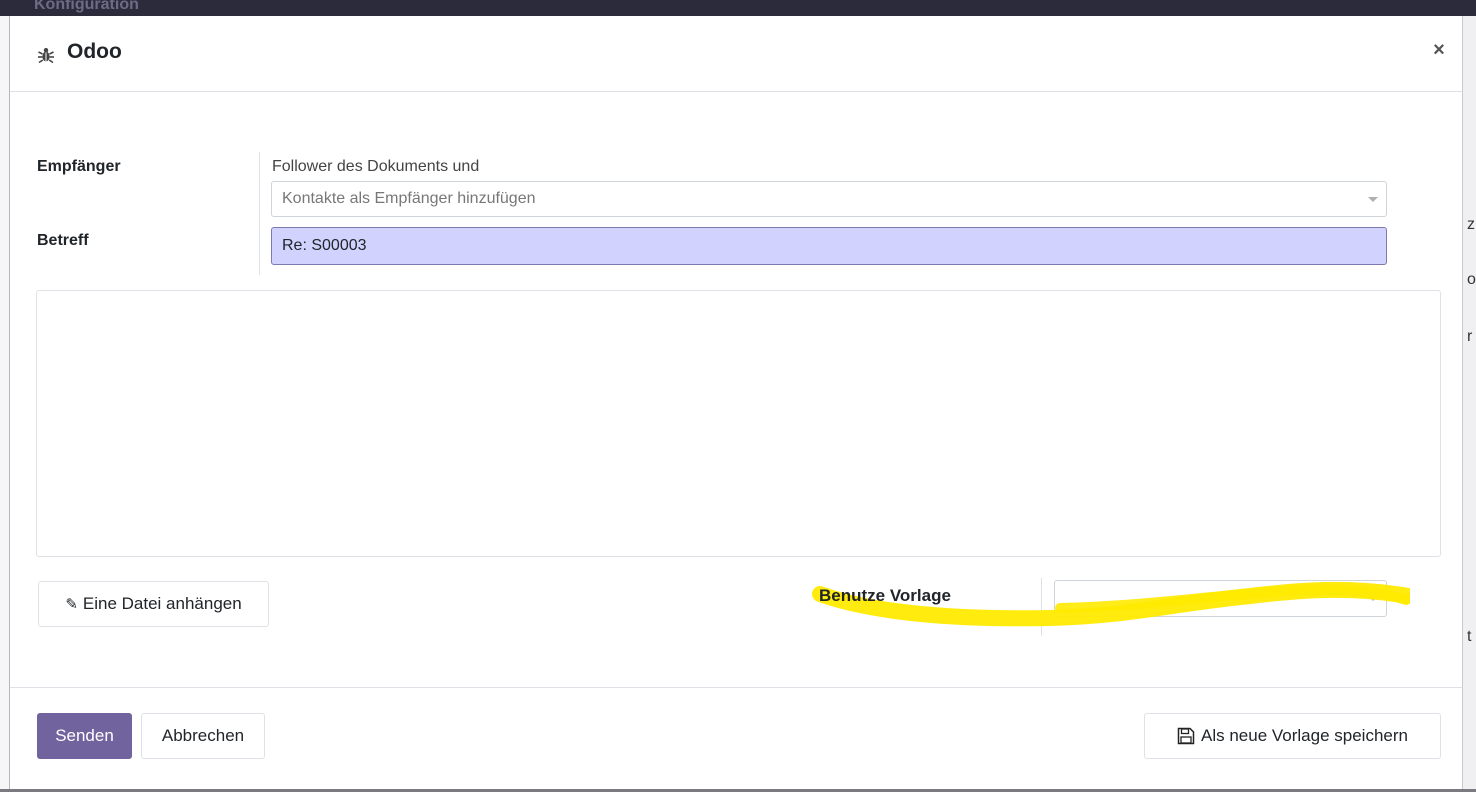  What do you see at coordinates (1186, 736) in the screenshot?
I see `floppy-disk-icon` at bounding box center [1186, 736].